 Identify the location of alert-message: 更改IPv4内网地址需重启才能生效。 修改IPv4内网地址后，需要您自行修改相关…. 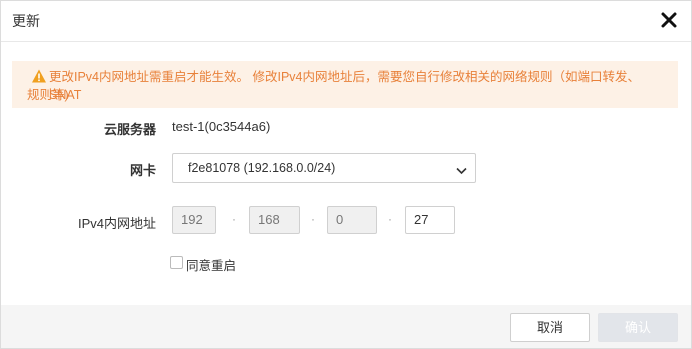
(347, 86).